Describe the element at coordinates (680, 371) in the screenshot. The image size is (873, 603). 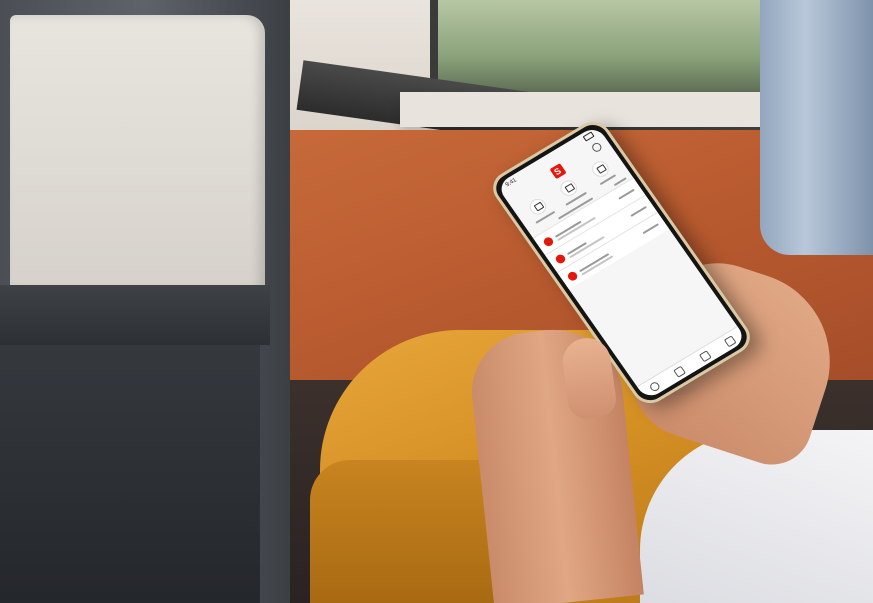
I see `accounts-icon` at that location.